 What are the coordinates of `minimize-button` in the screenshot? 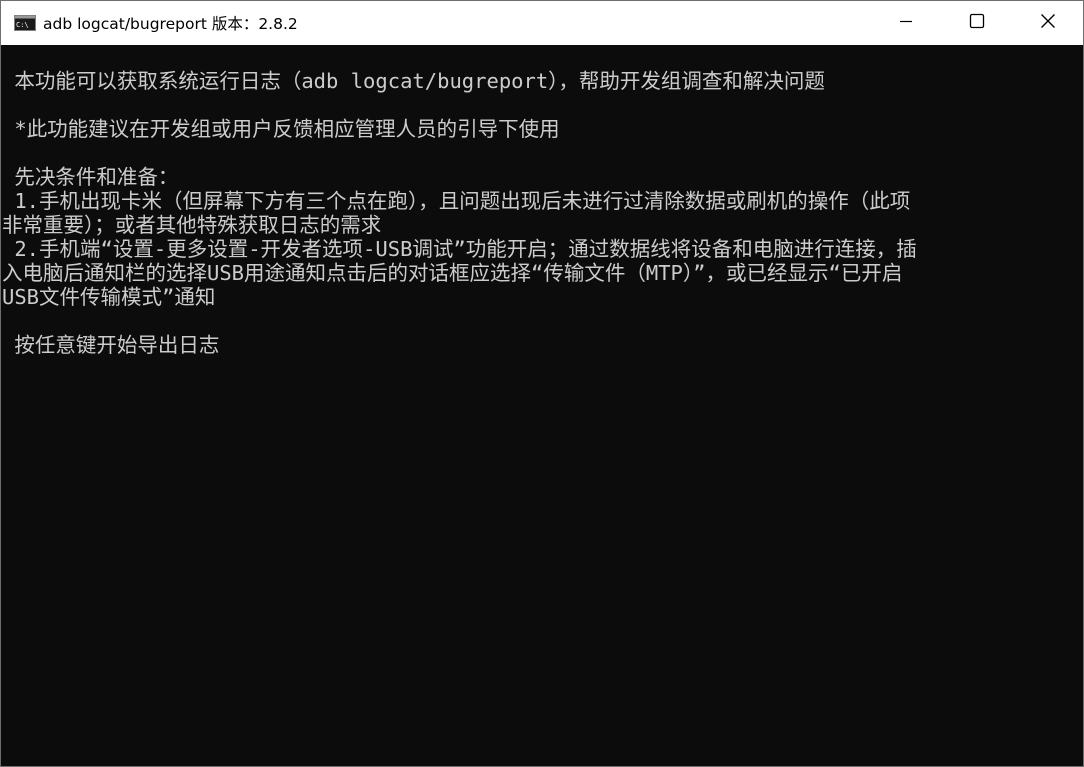 It's located at (905, 23).